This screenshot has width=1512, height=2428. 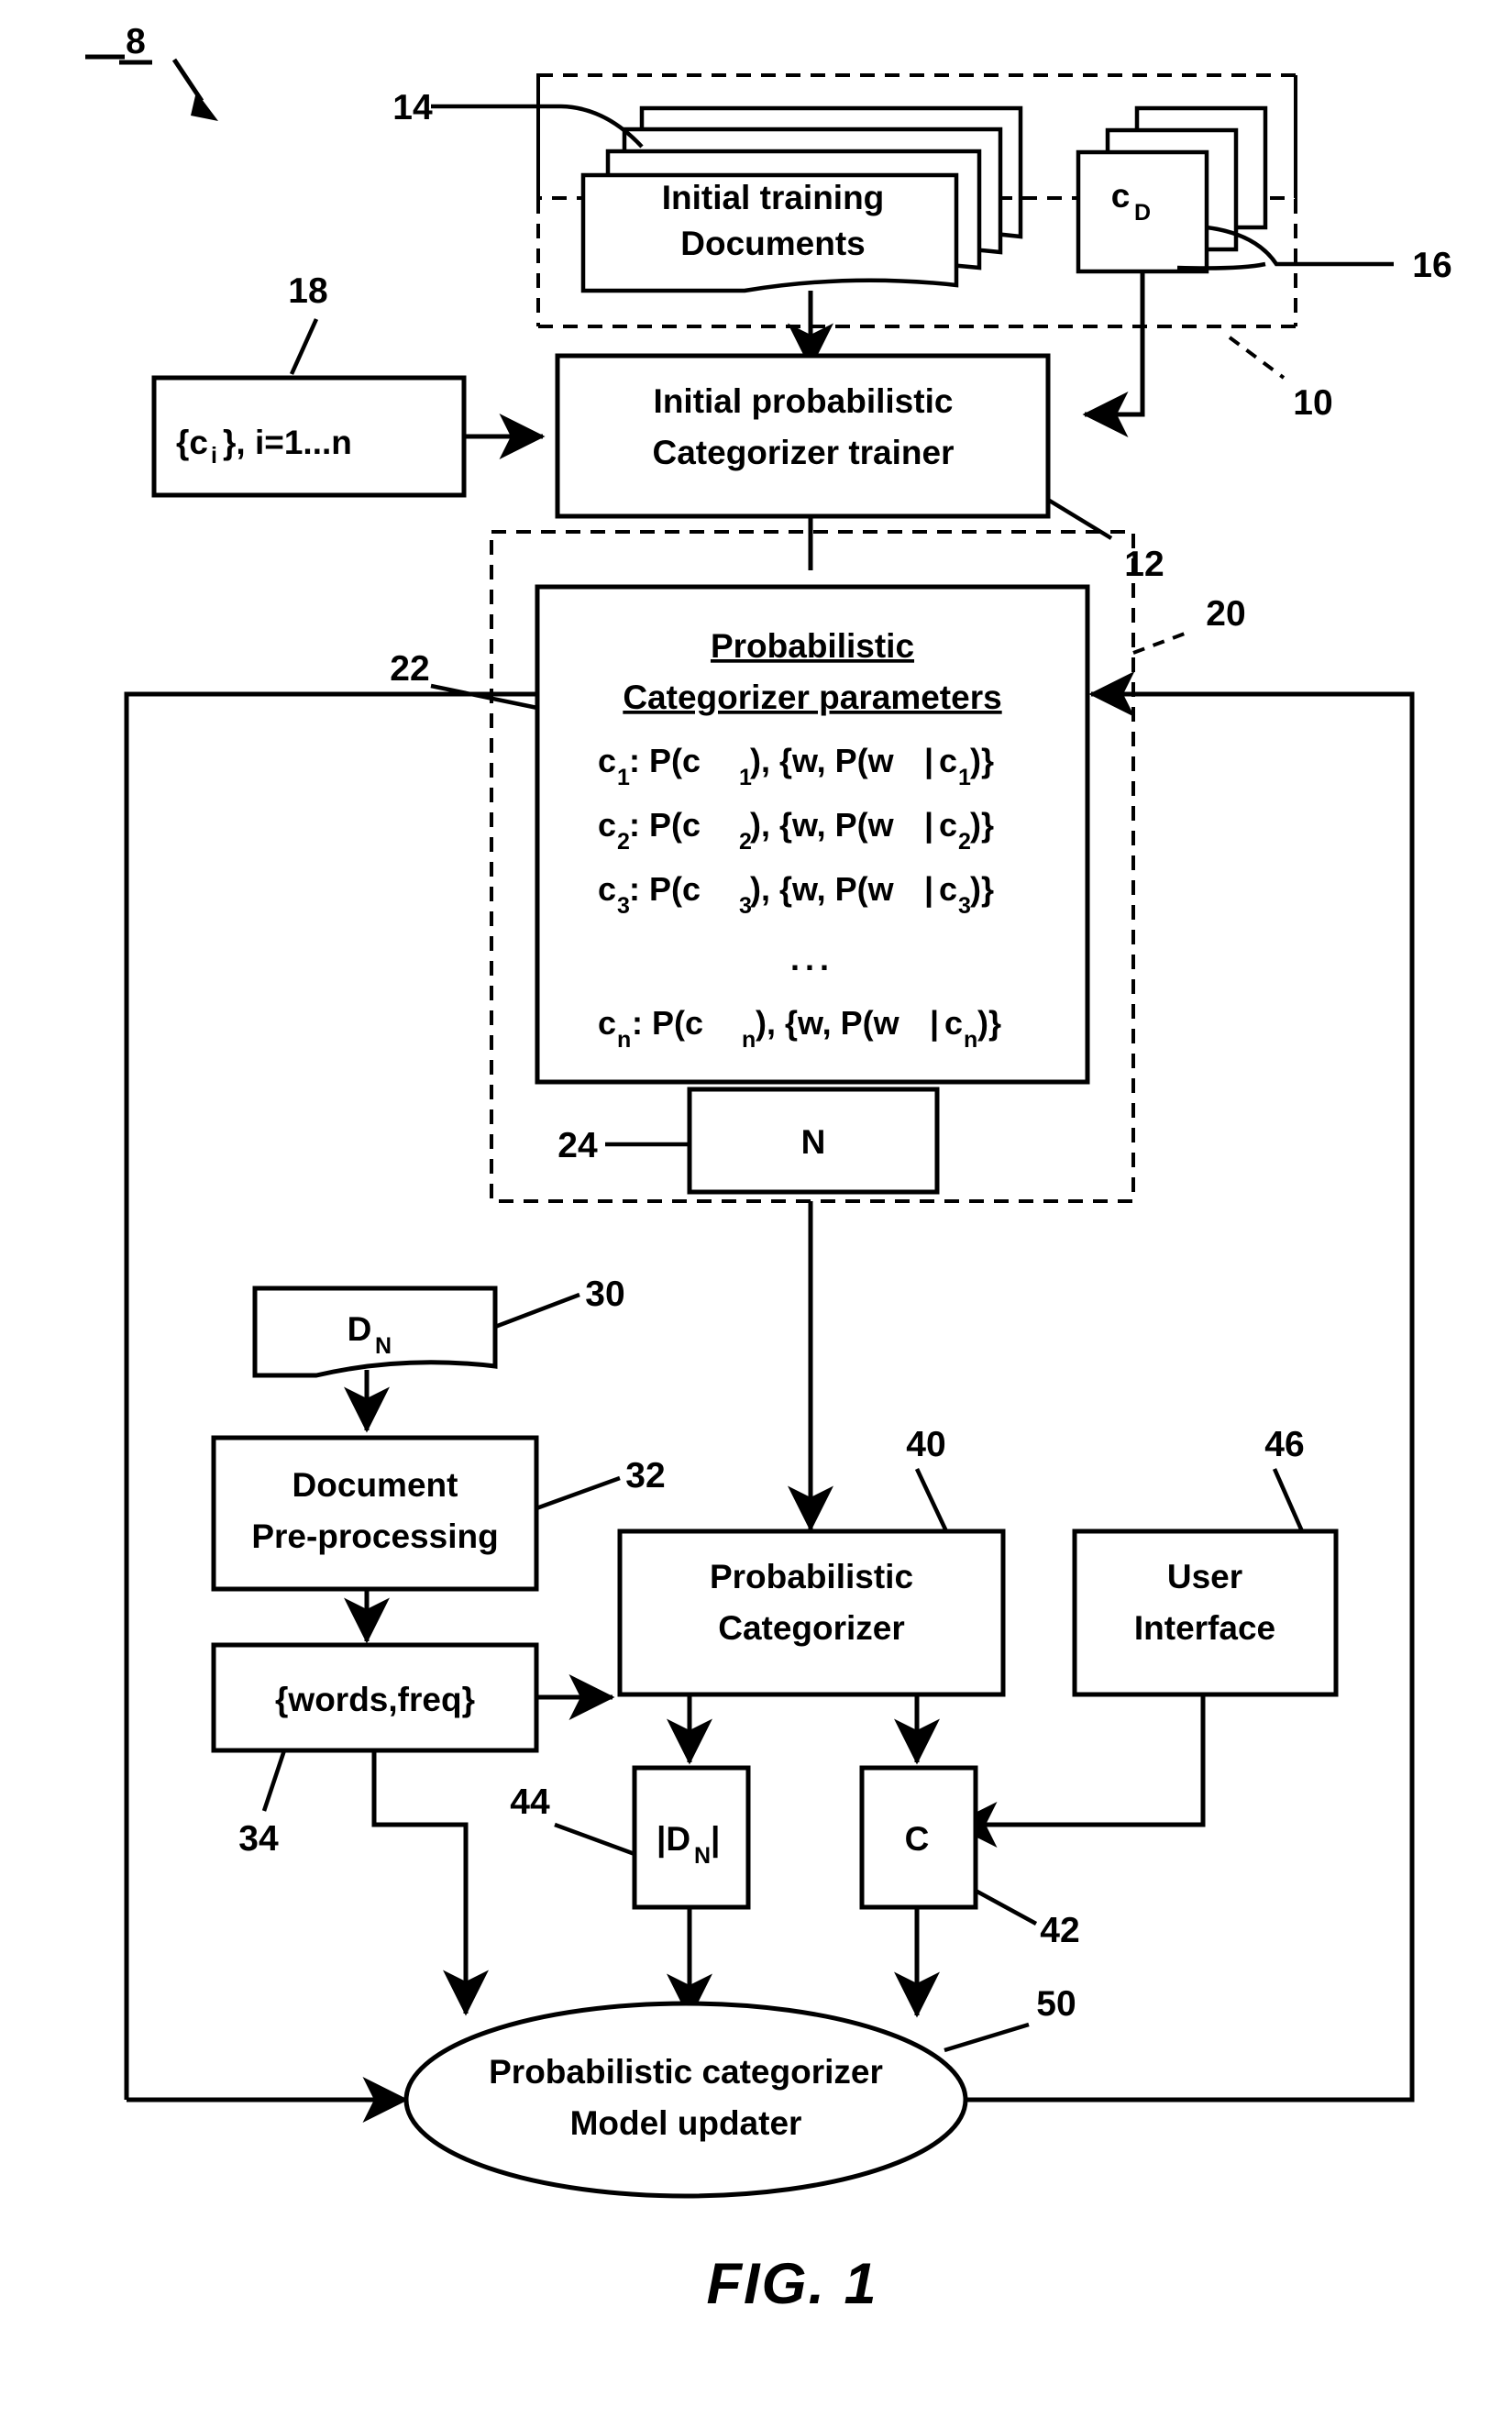 What do you see at coordinates (665, 889) in the screenshot?
I see `param-3-t1: : P(c` at bounding box center [665, 889].